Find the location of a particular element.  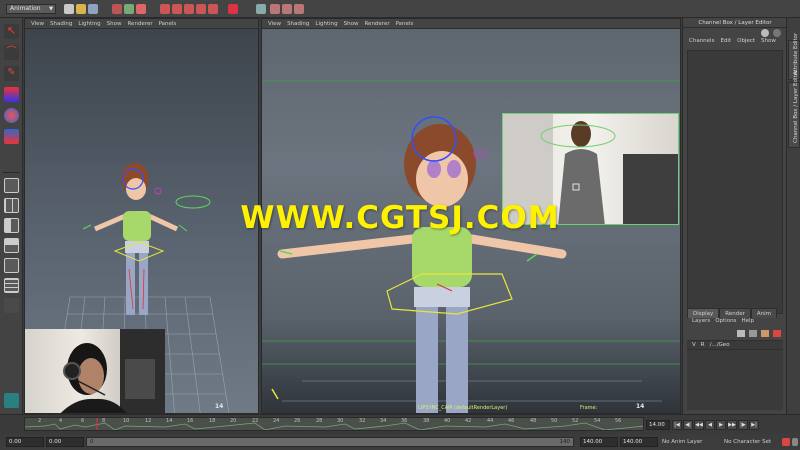

render-view-icon is located at coordinates (261, 9).